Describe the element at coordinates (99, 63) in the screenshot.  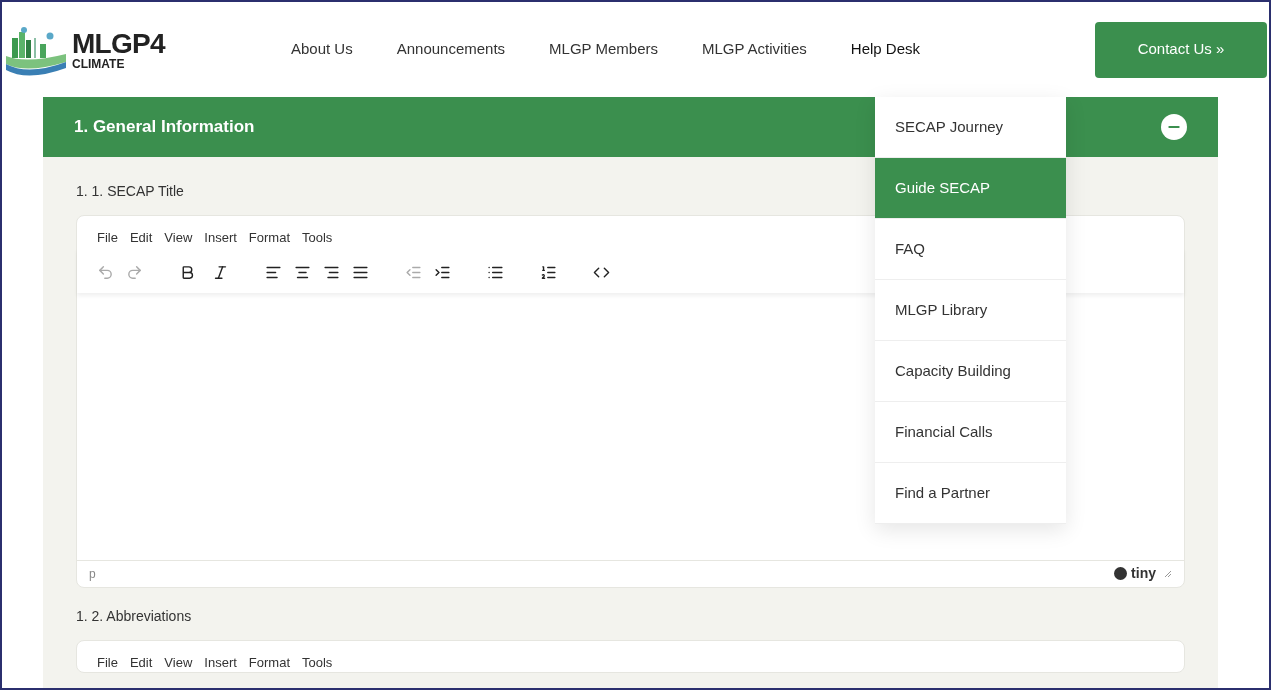
I see `logo-subtitle: CLIMATE` at that location.